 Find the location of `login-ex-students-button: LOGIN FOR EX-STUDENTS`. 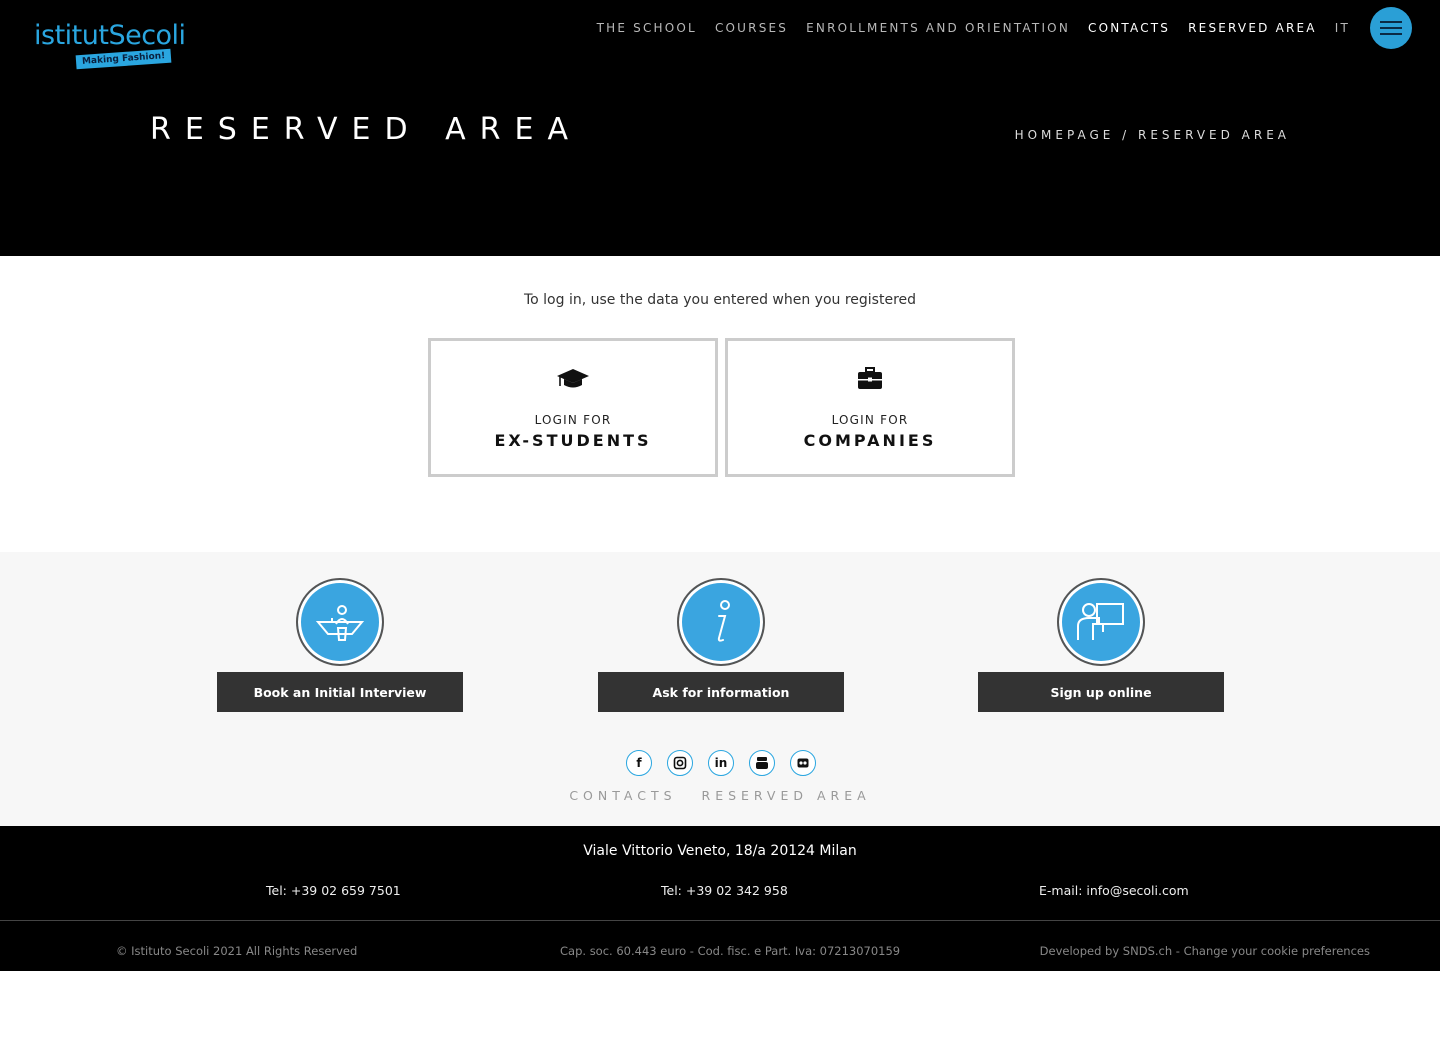

login-ex-students-button: LOGIN FOR EX-STUDENTS is located at coordinates (573, 407).